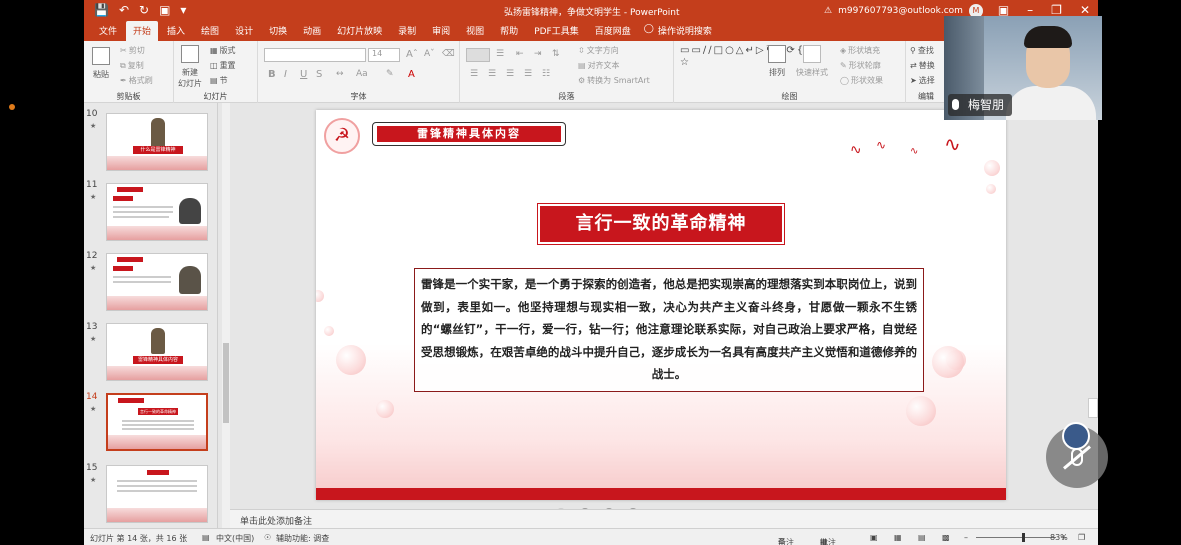  I want to click on columns-icon: ☷, so click(546, 74).